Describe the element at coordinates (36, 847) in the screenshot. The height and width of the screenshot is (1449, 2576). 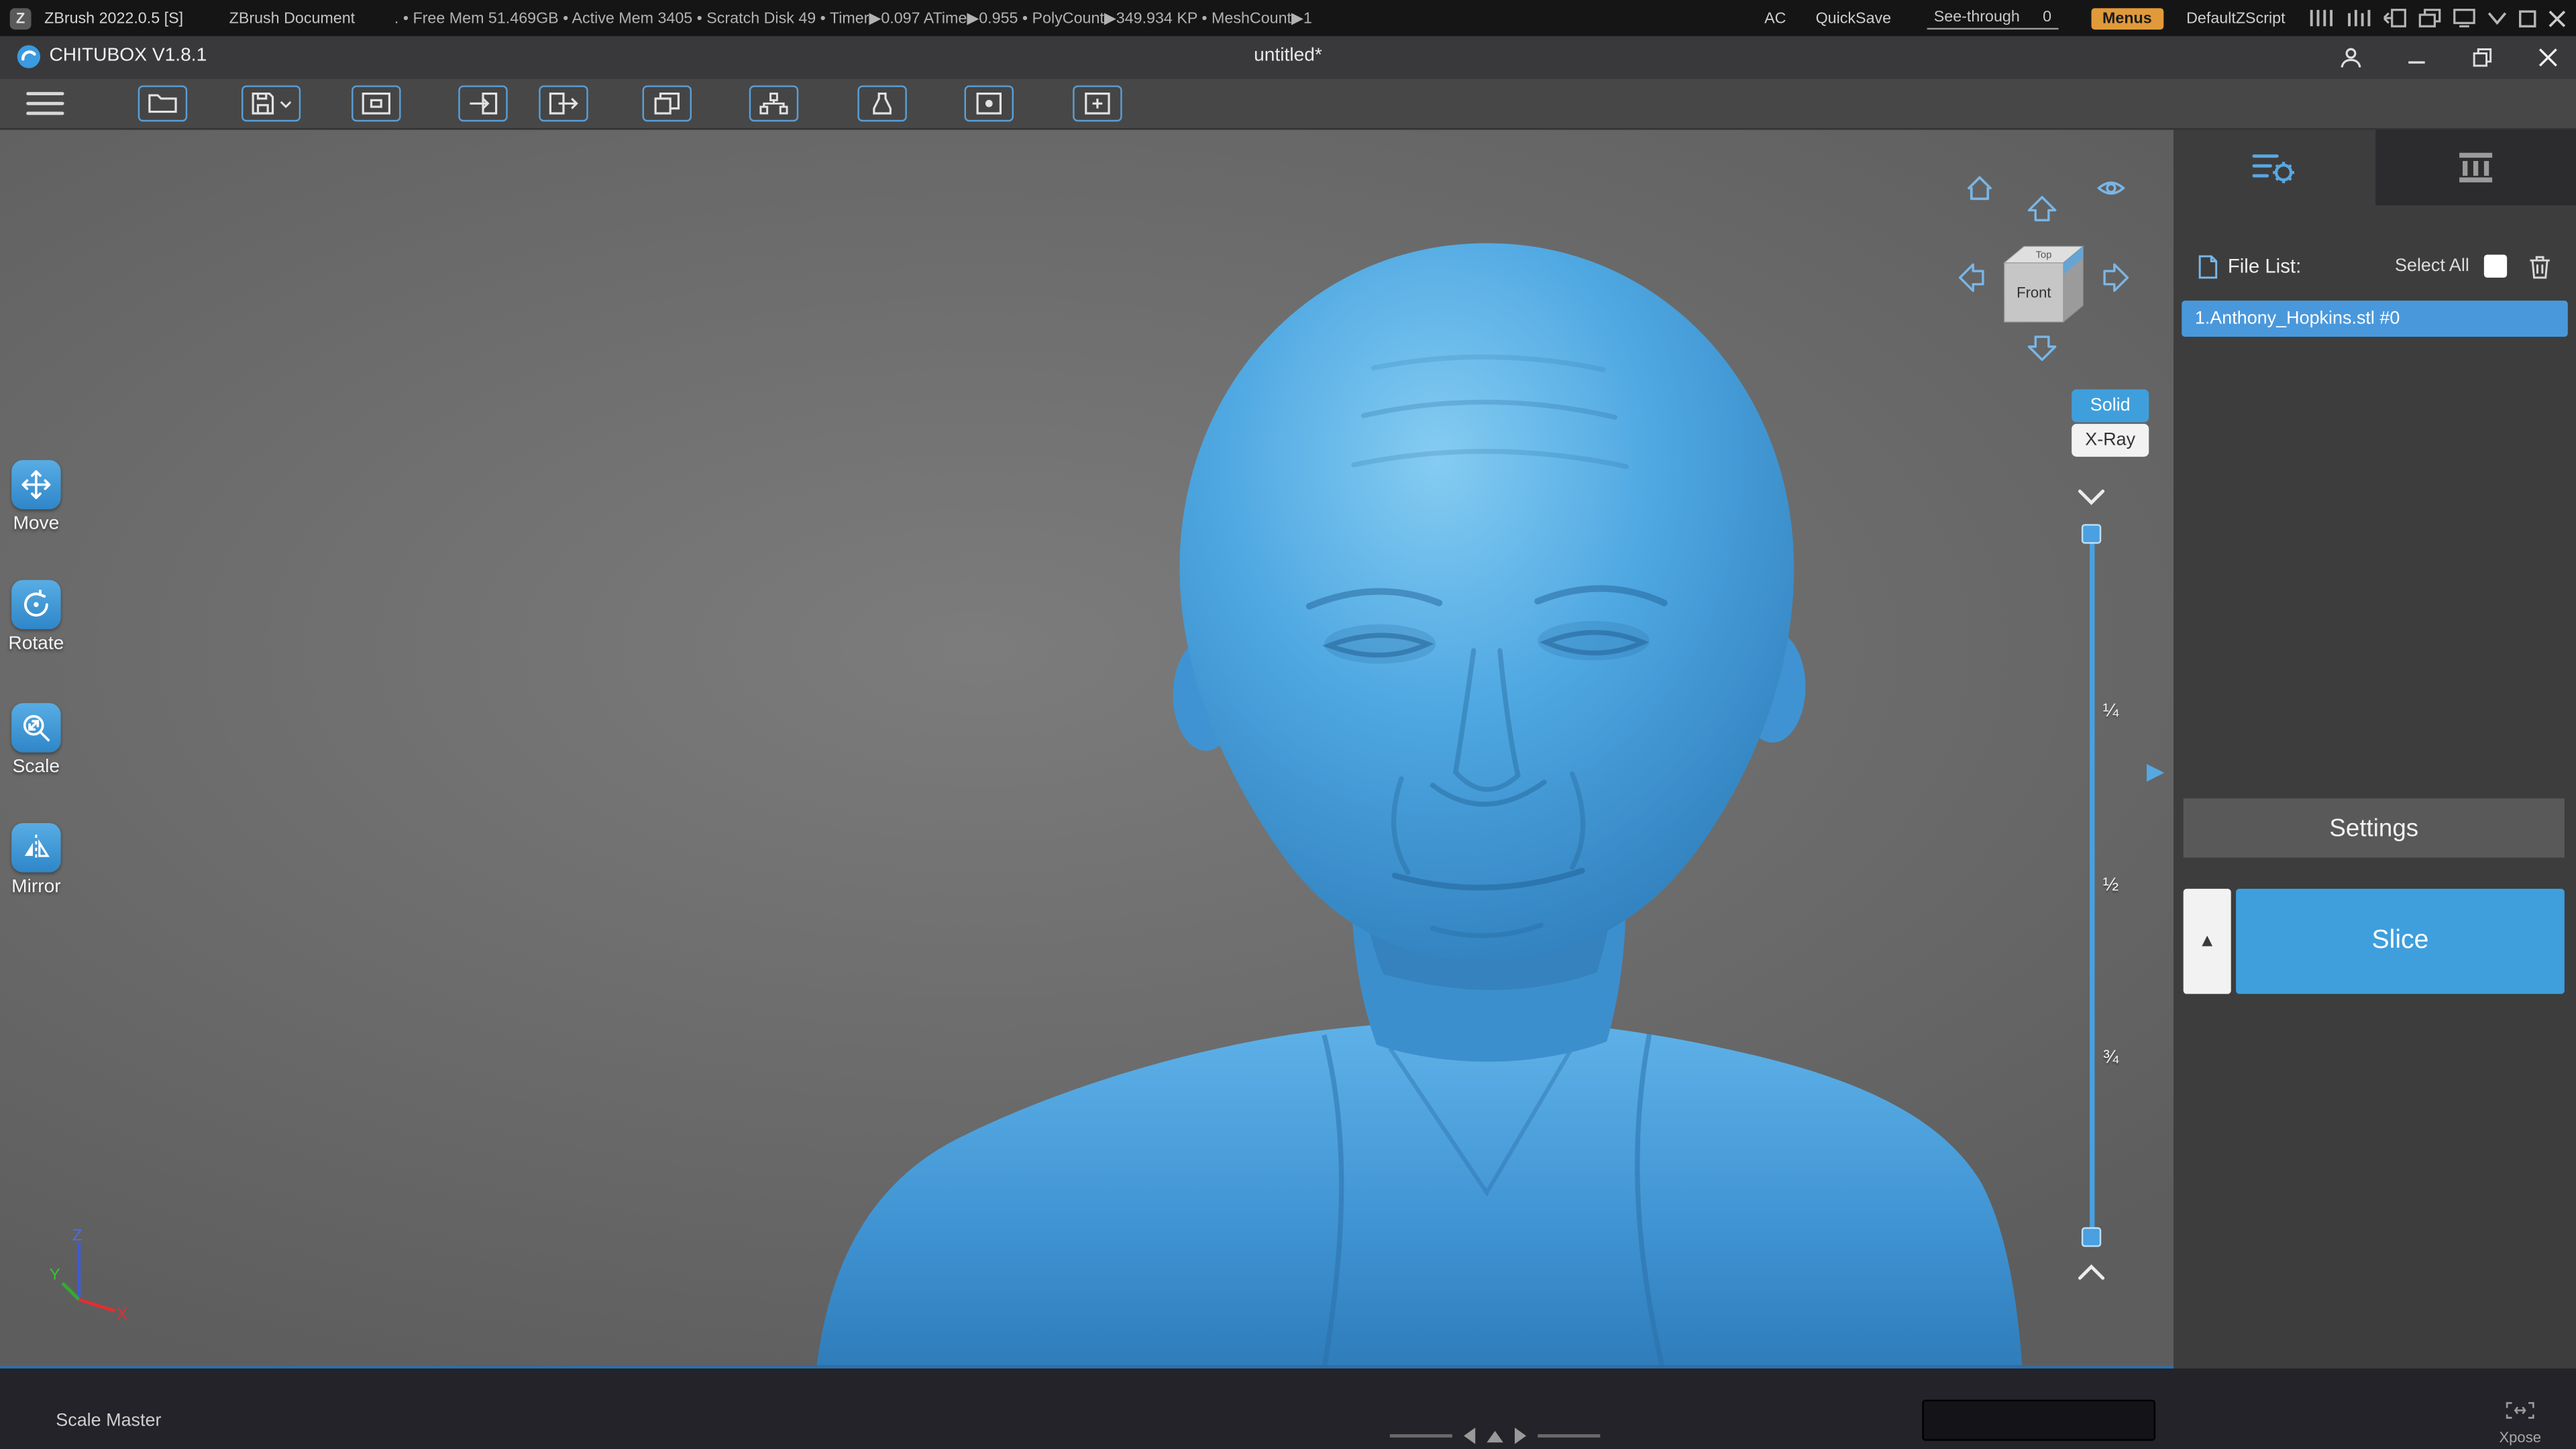
I see `mirror-icon` at that location.